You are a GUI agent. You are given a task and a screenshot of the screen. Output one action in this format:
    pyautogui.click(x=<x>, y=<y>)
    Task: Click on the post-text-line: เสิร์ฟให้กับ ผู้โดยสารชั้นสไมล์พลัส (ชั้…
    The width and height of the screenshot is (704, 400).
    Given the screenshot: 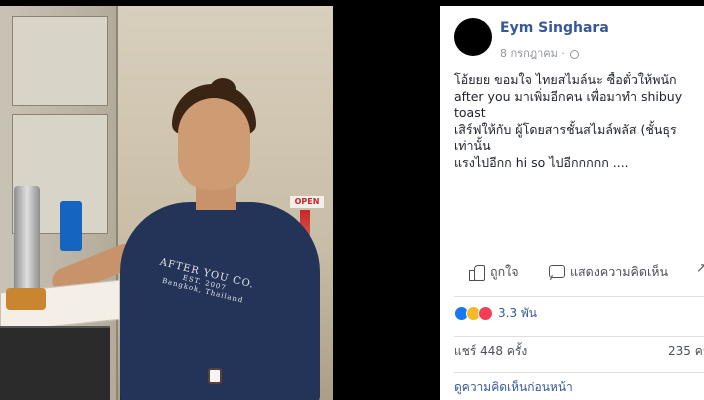 What is the action you would take?
    pyautogui.click(x=565, y=129)
    